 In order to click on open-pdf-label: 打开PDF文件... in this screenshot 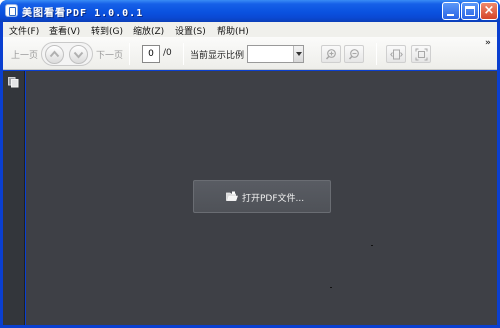, I will do `click(273, 199)`.